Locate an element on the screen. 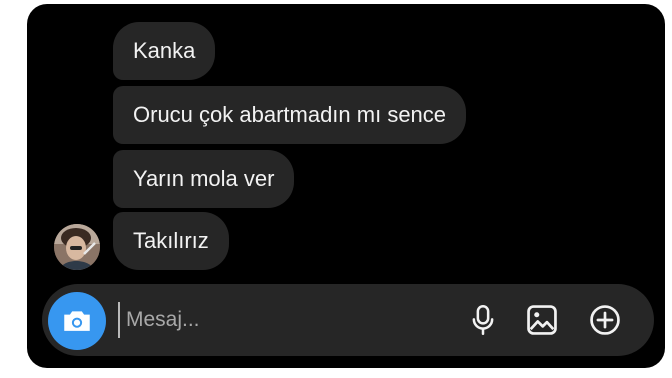 Image resolution: width=672 pixels, height=378 pixels. message-text: Yarın mola ver is located at coordinates (204, 178).